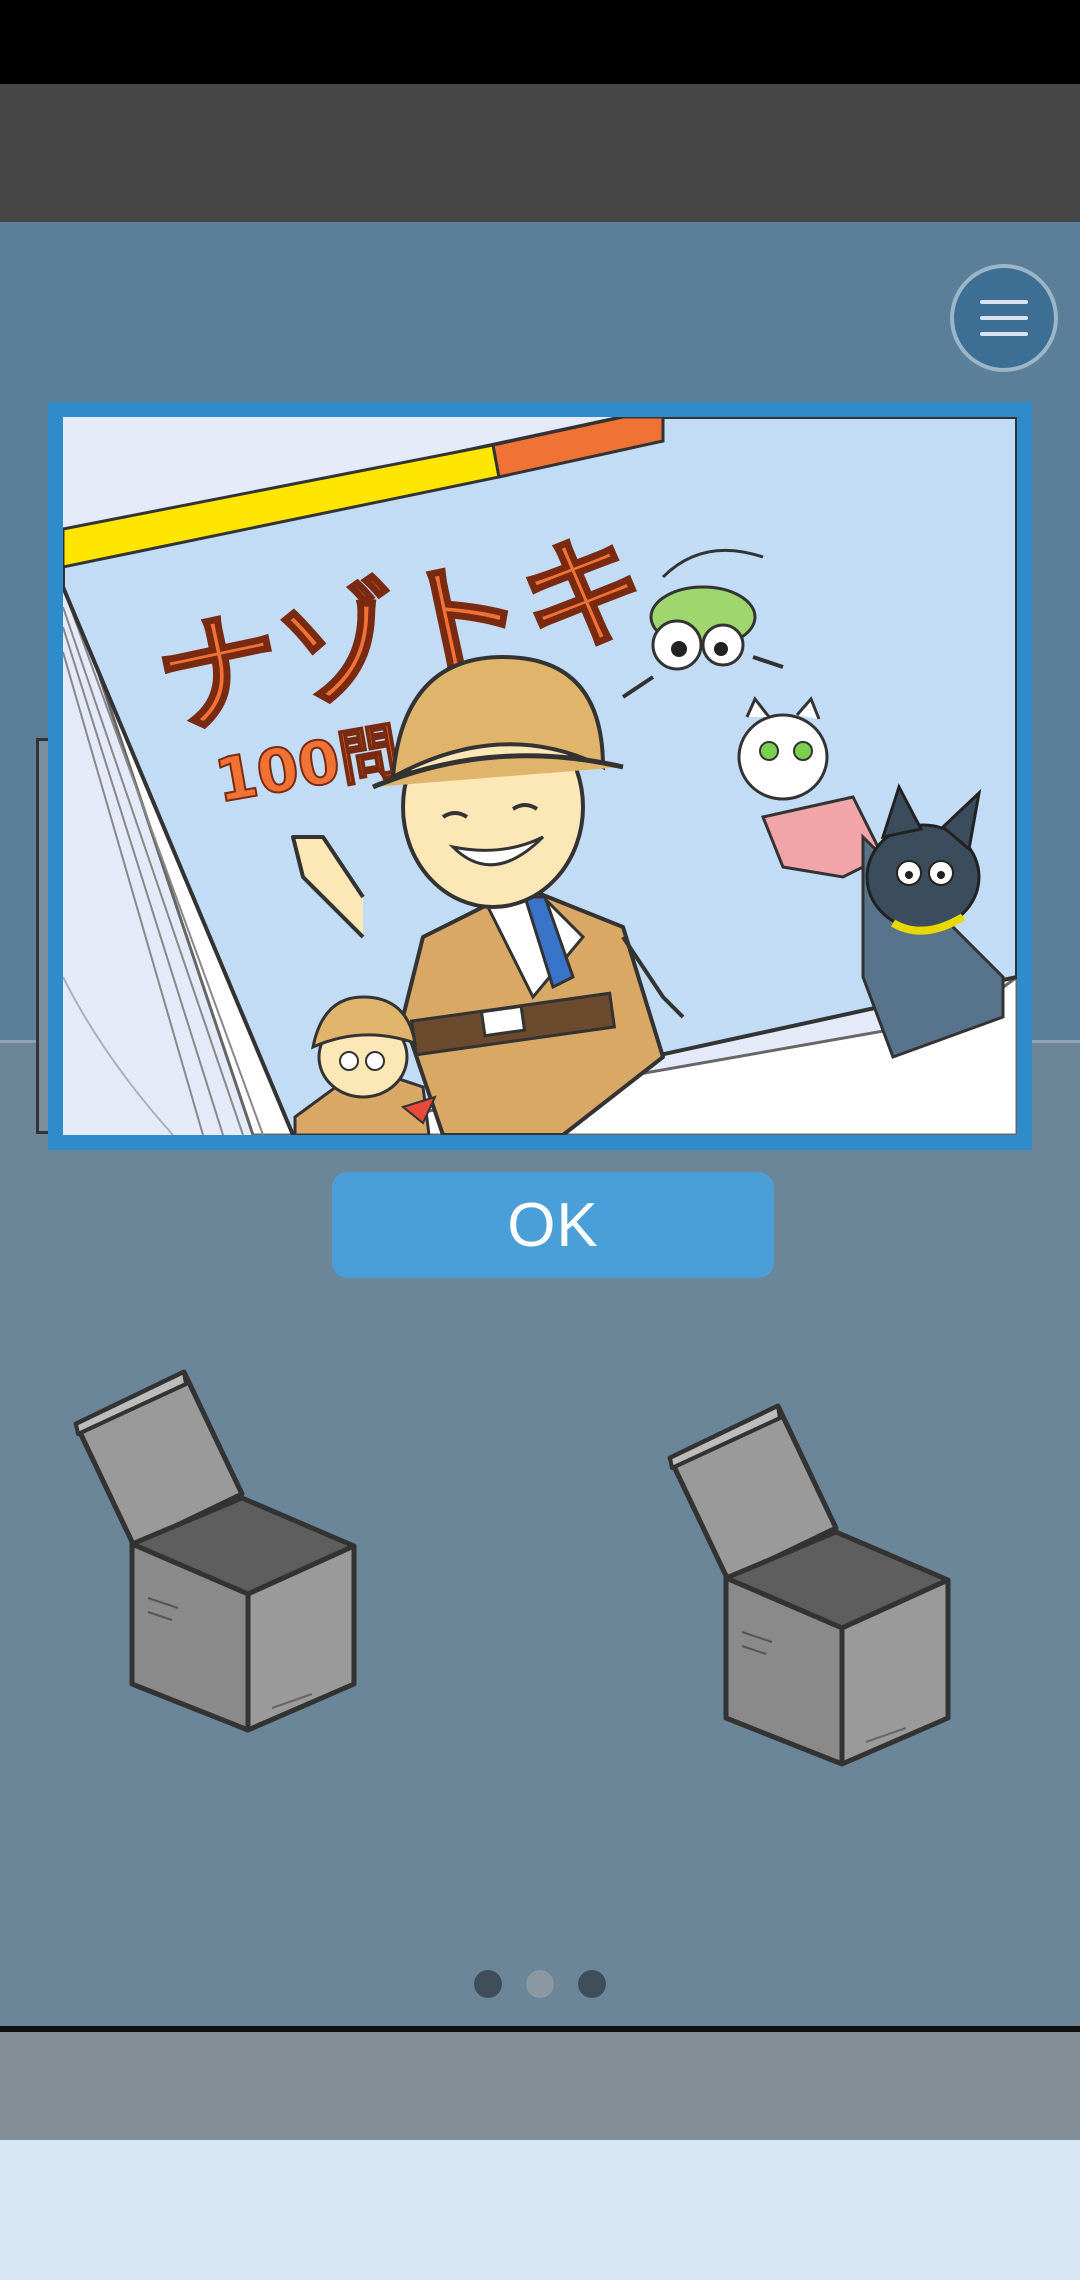  I want to click on page-indicator, so click(540, 1984).